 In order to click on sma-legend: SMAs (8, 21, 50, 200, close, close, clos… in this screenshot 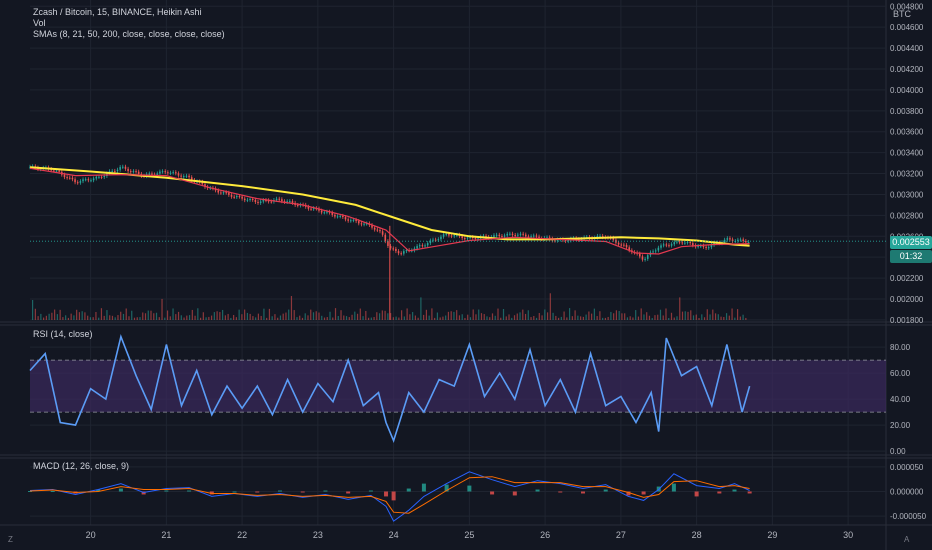, I will do `click(129, 34)`.